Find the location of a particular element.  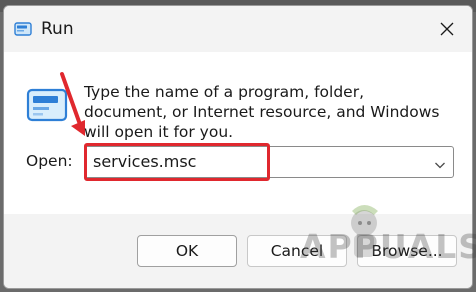

close-button is located at coordinates (447, 29).